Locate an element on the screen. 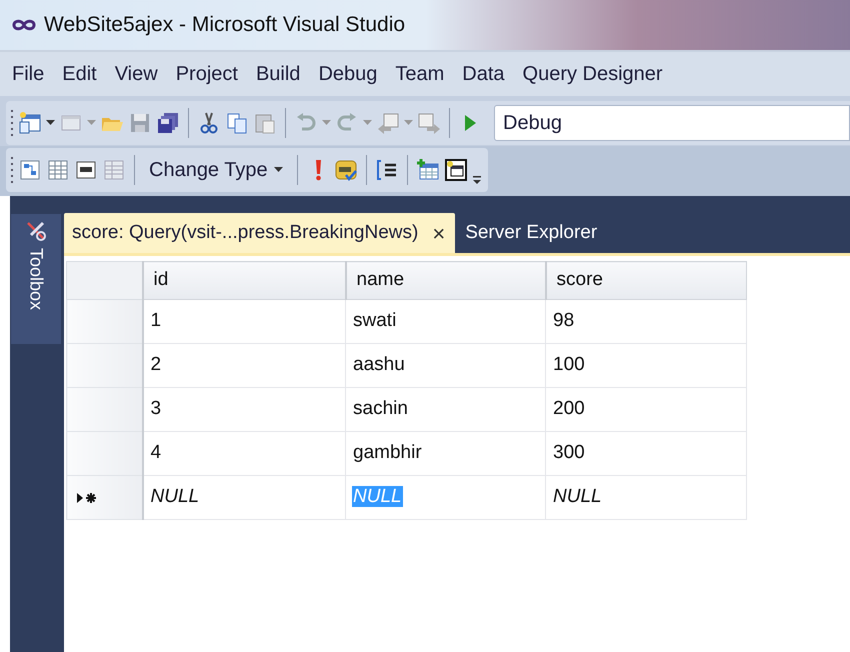 The image size is (850, 652). save-all-icon is located at coordinates (168, 122).